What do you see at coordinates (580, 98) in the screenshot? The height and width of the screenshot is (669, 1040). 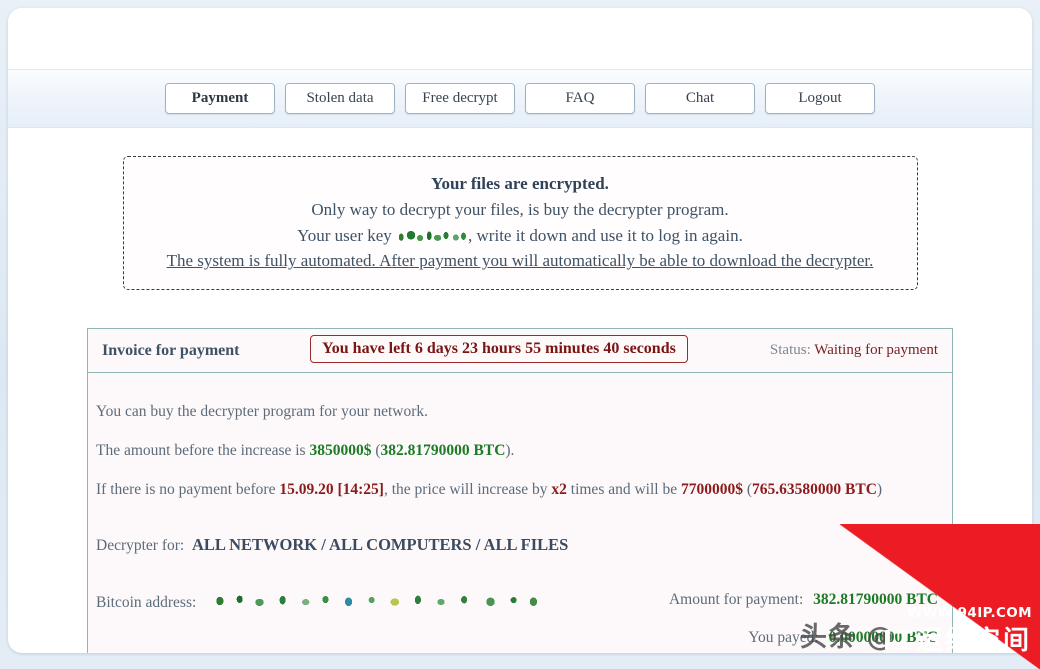 I see `nav-tab-faq: FAQ` at bounding box center [580, 98].